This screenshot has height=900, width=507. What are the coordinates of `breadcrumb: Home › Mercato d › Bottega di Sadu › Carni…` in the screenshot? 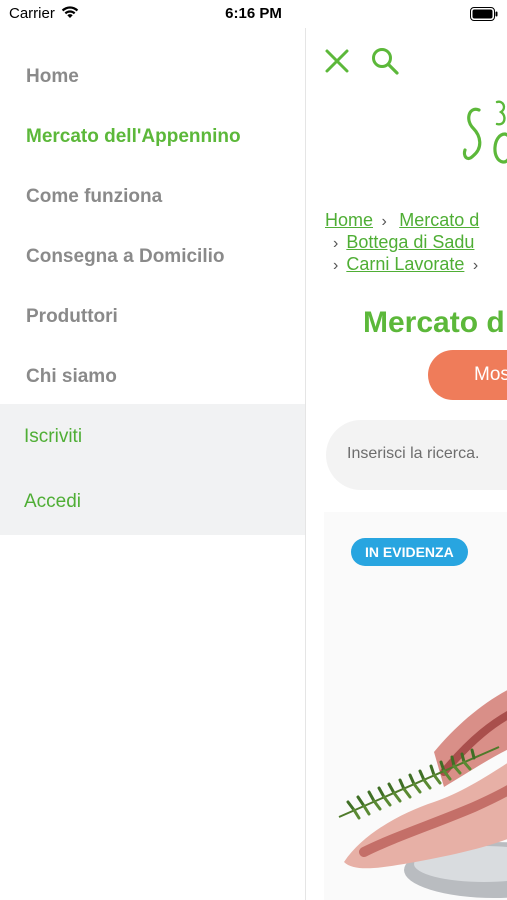 It's located at (405, 243).